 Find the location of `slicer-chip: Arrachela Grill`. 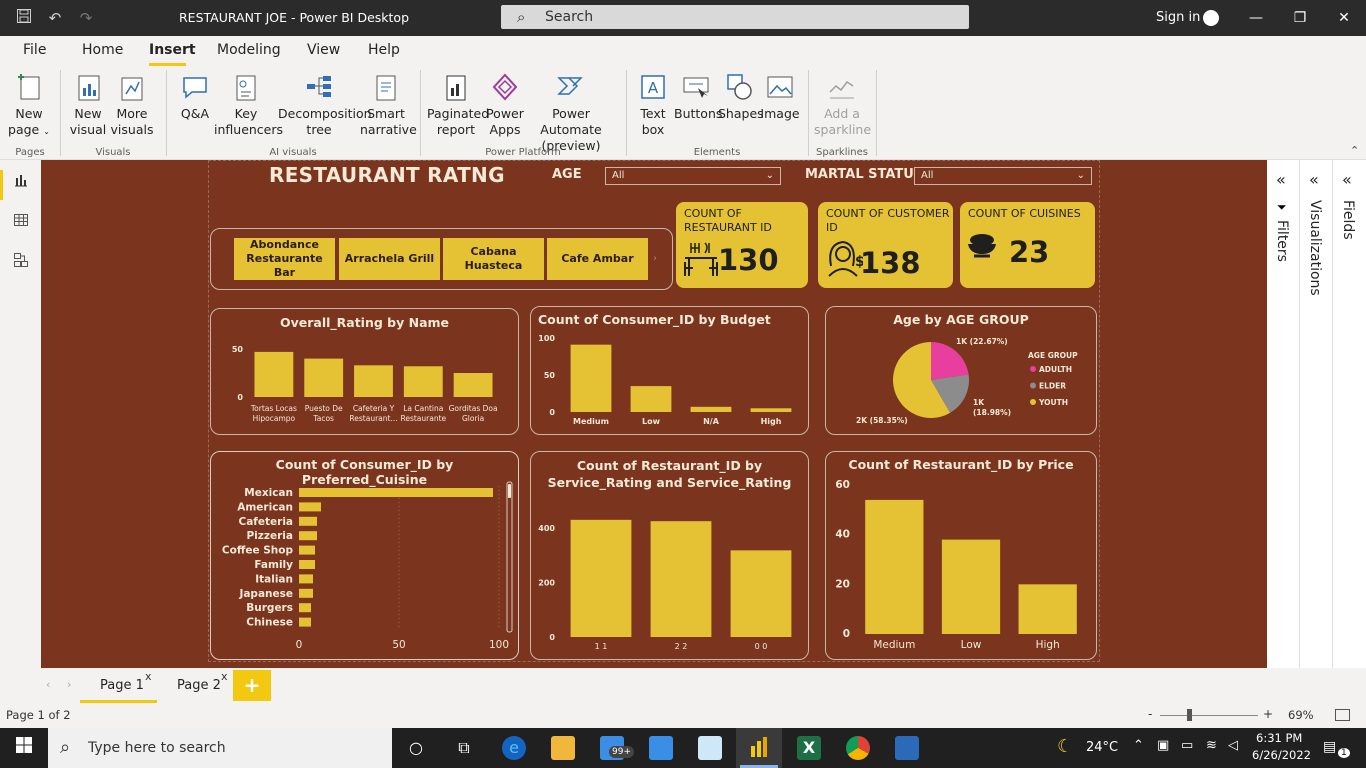

slicer-chip: Arrachela Grill is located at coordinates (389, 259).